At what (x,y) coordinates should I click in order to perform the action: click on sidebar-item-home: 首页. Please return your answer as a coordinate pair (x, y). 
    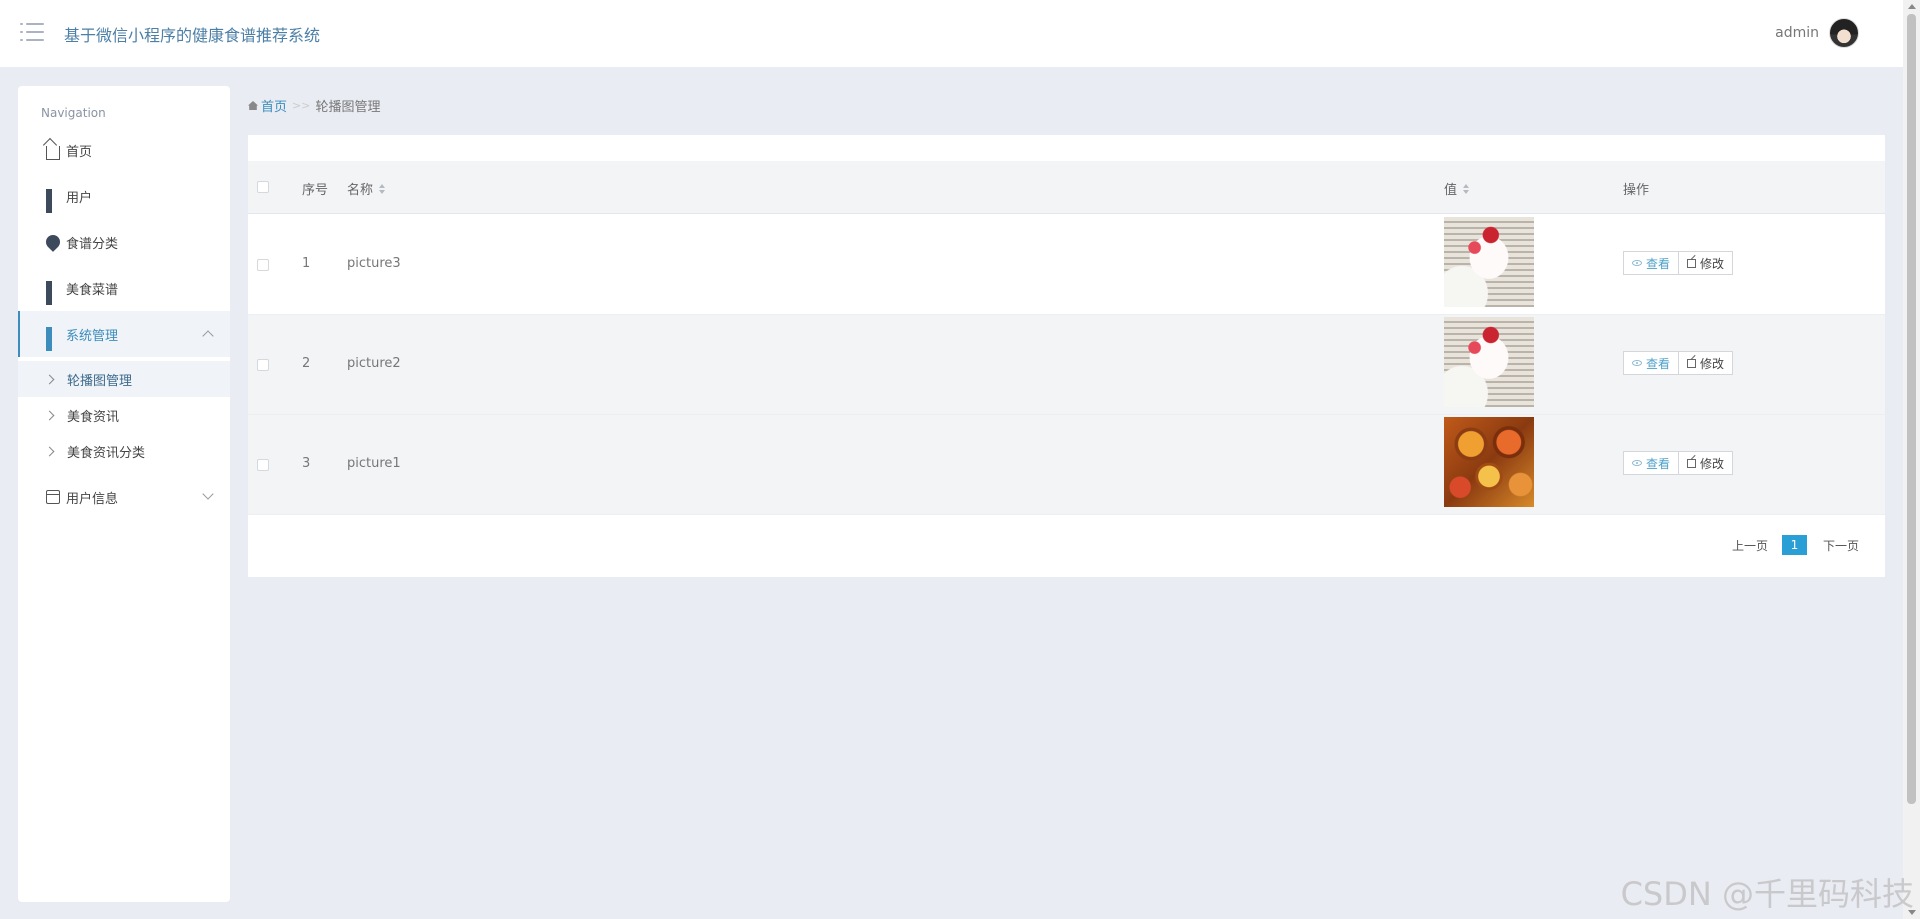
    Looking at the image, I should click on (124, 150).